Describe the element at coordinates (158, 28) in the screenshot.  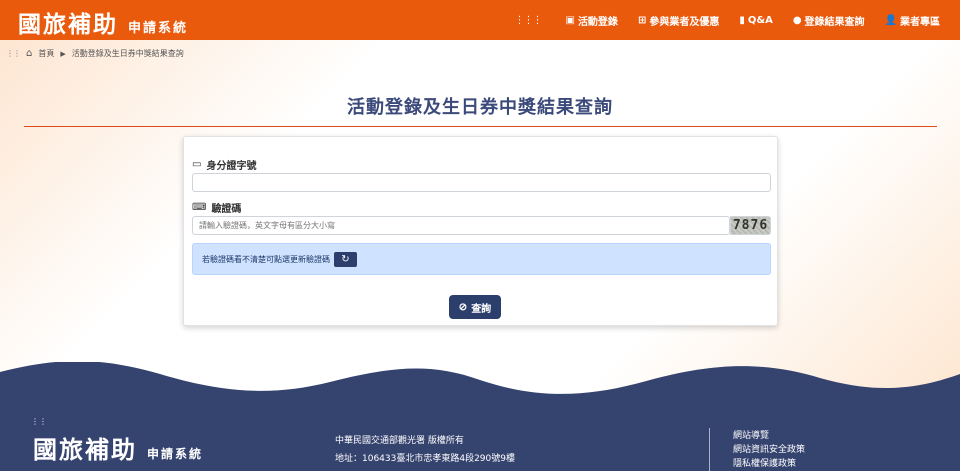
I see `logo-sub-text: 申請系統` at that location.